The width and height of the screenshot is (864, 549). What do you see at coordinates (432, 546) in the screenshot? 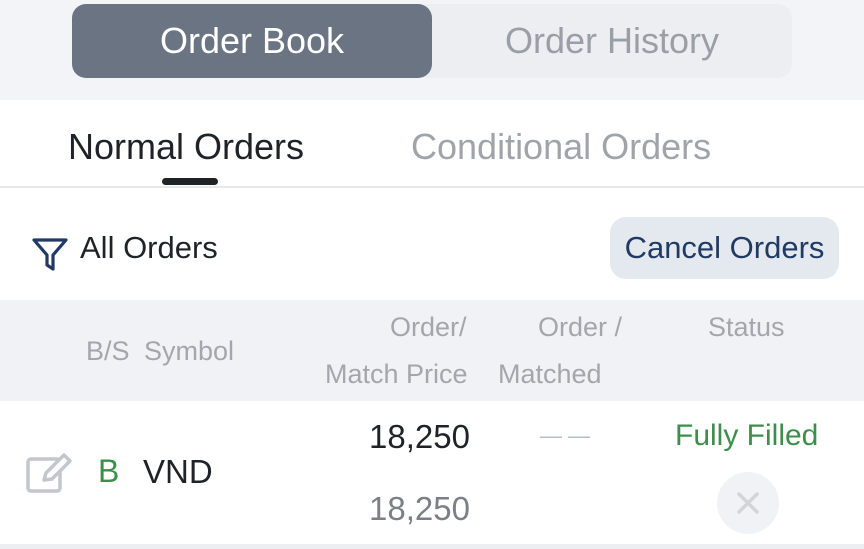
I see `row-divider` at bounding box center [432, 546].